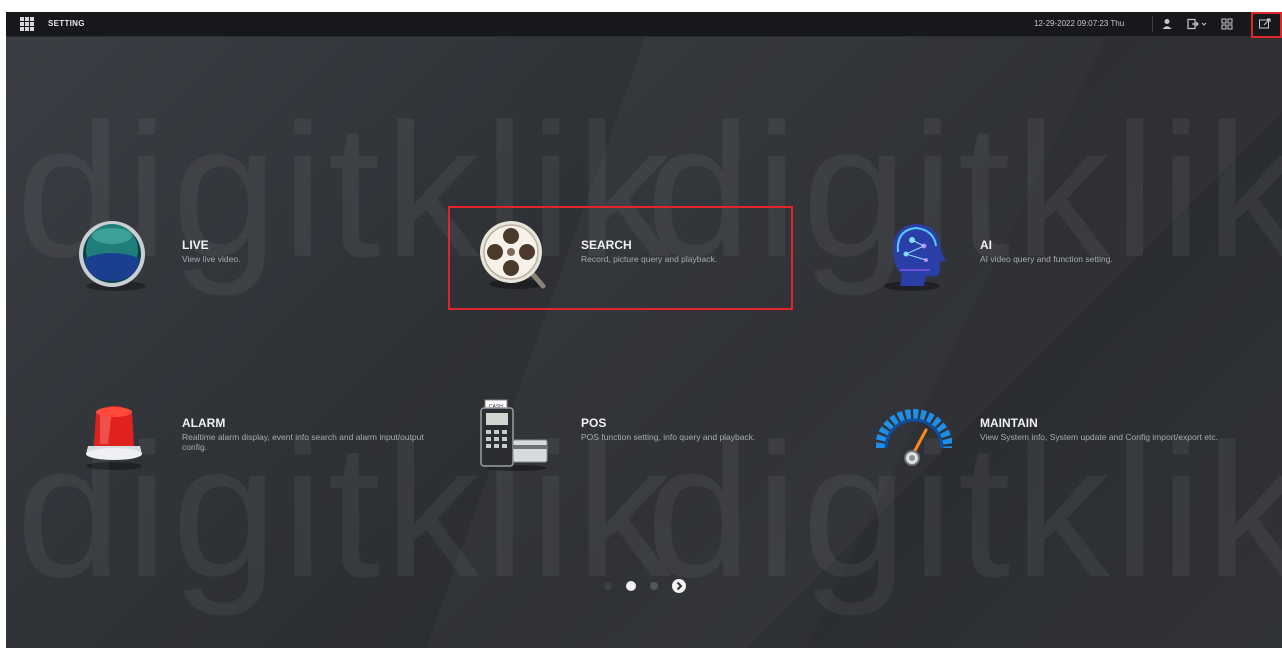 The image size is (1282, 648). Describe the element at coordinates (914, 434) in the screenshot. I see `gauge-icon` at that location.